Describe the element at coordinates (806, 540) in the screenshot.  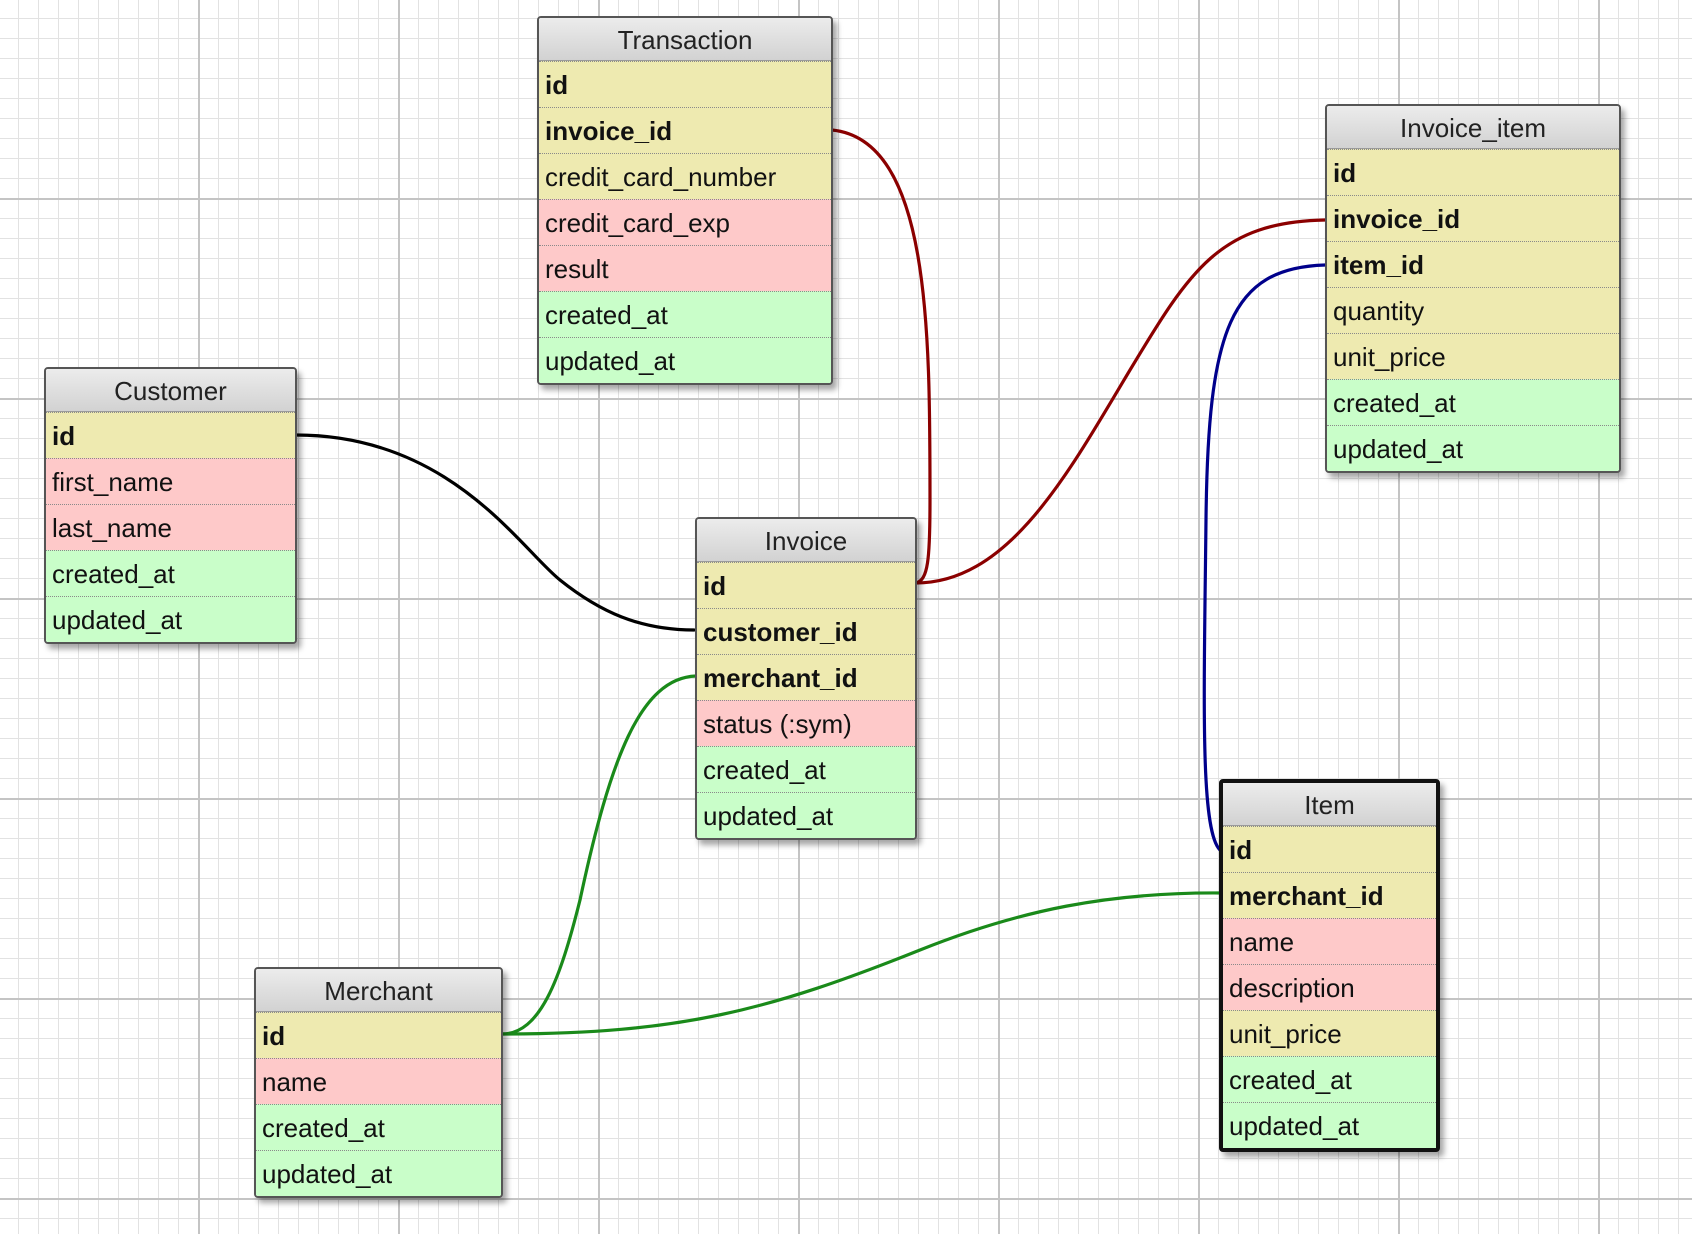
I see `table-title: Invoice` at that location.